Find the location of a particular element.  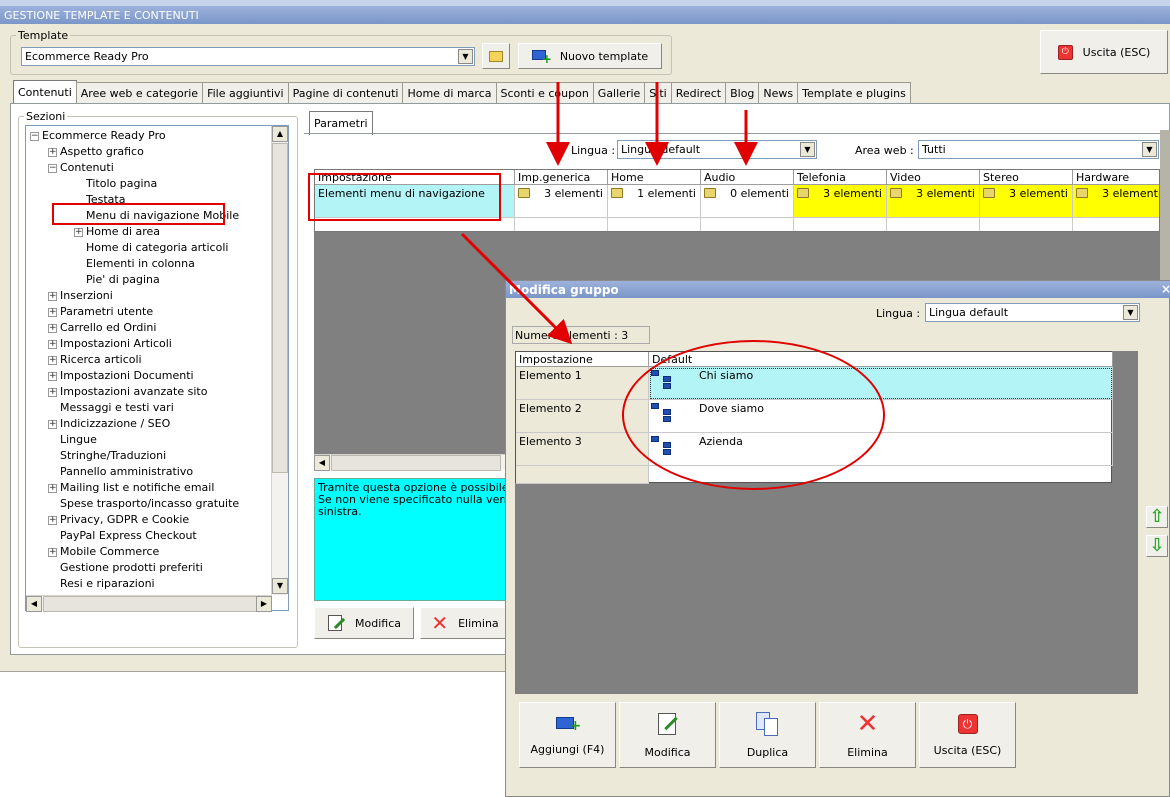

scroll-up-icon: ▲ is located at coordinates (280, 134).